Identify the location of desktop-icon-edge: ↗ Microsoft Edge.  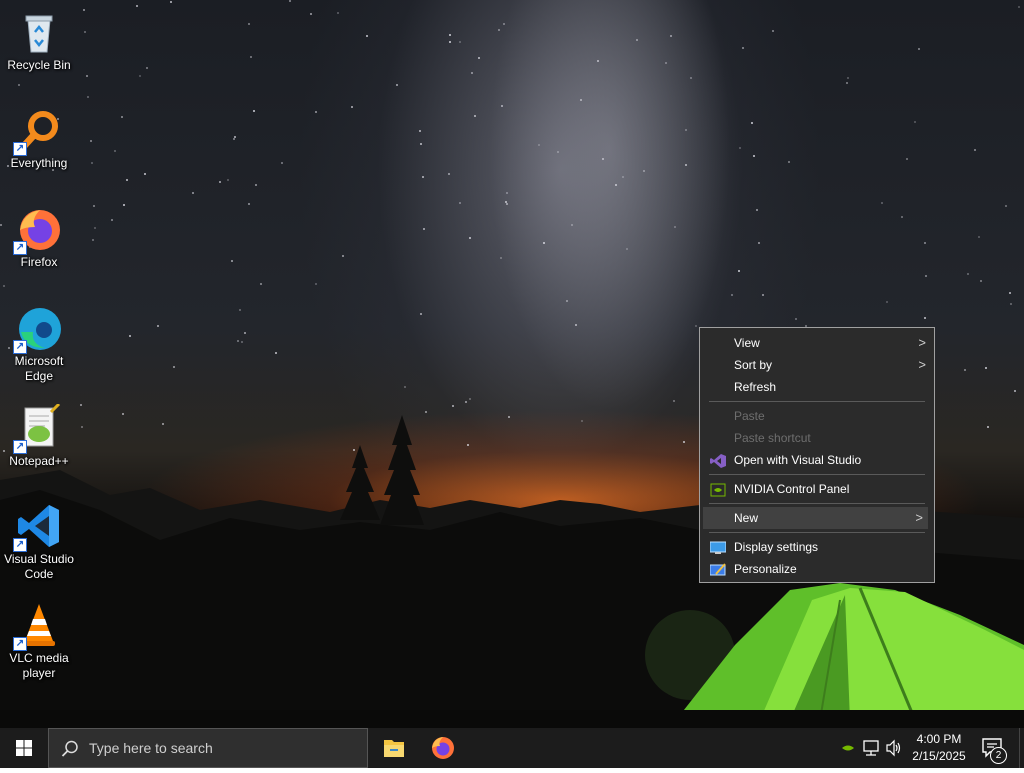
(39, 344).